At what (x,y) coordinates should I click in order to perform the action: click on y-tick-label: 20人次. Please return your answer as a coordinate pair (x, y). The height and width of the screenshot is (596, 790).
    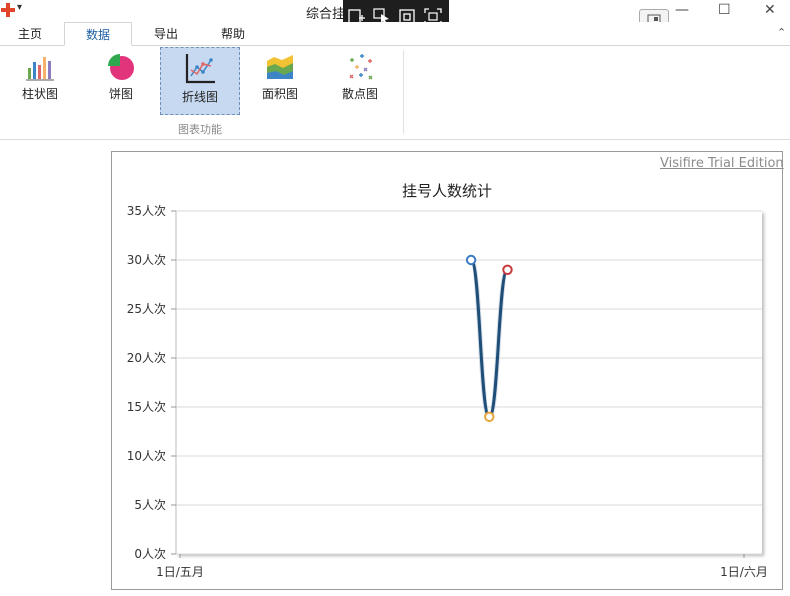
    Looking at the image, I should click on (146, 358).